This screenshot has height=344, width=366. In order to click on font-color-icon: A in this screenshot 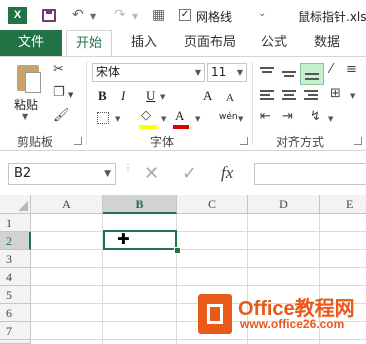, I will do `click(179, 116)`.